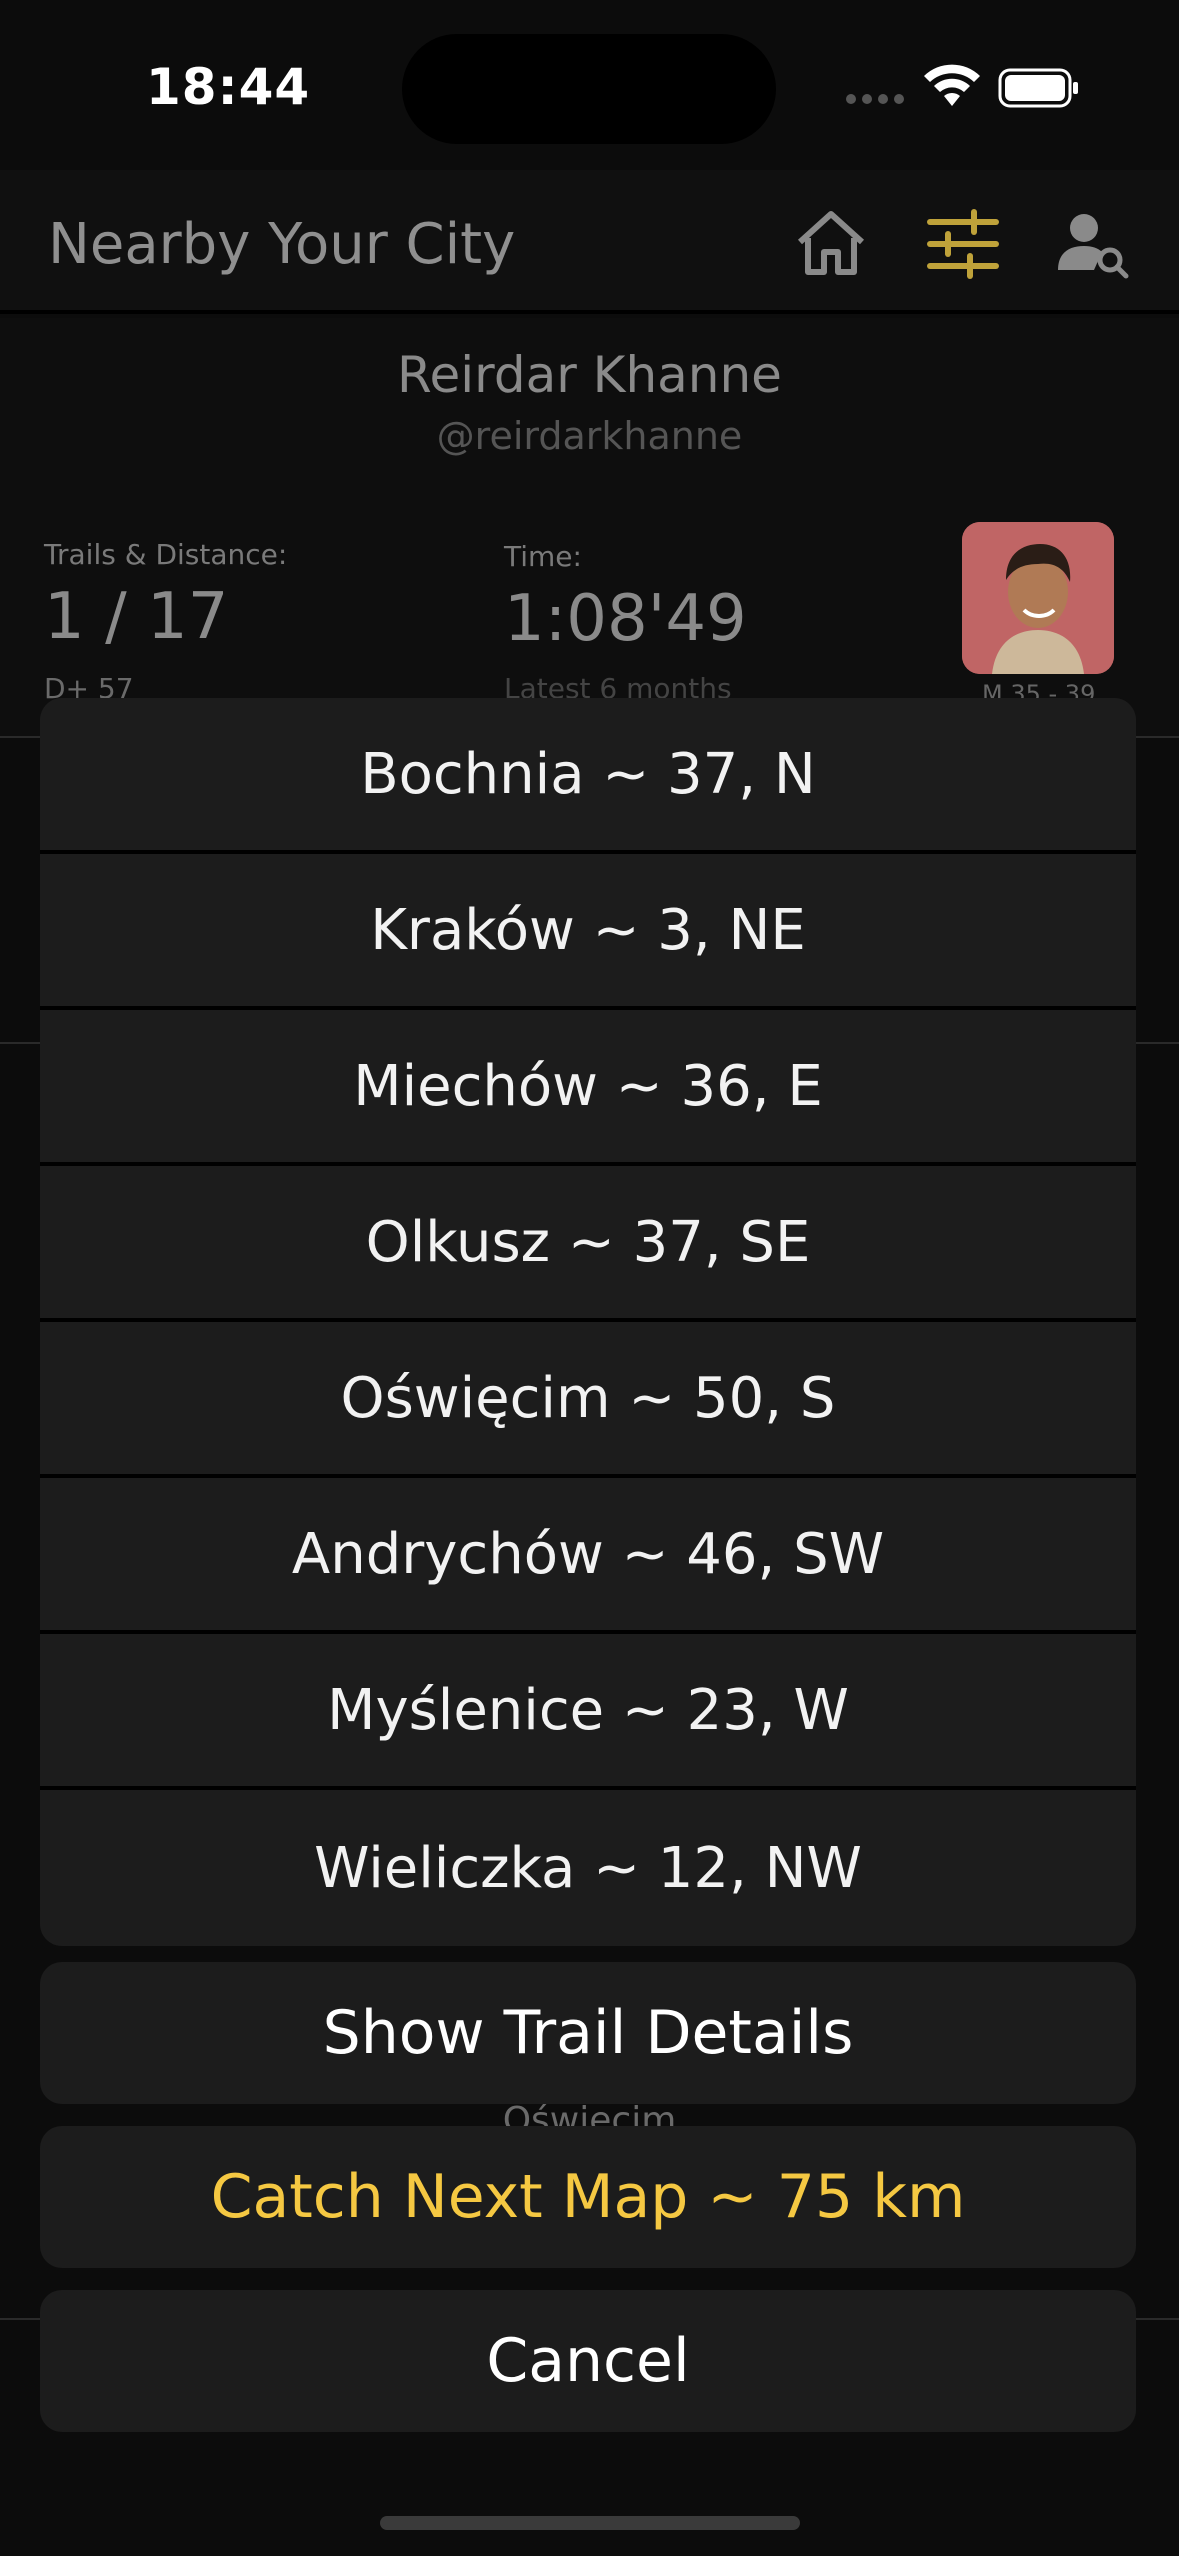 This screenshot has height=2556, width=1179. Describe the element at coordinates (588, 1400) in the screenshot. I see `option-oswiecim: Oświęcim ~ 50, S` at that location.